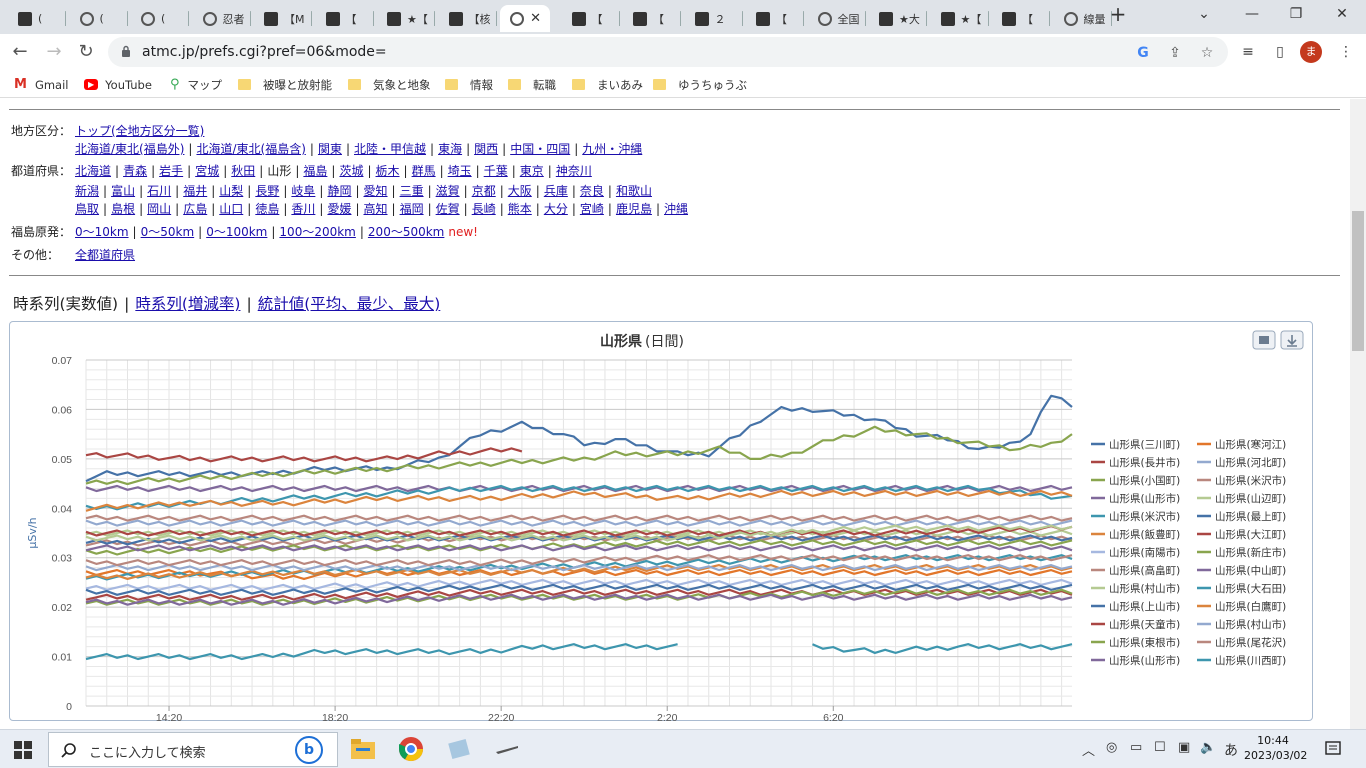 This screenshot has height=768, width=1366. What do you see at coordinates (592, 191) in the screenshot?
I see `nav-link: 奈良` at bounding box center [592, 191].